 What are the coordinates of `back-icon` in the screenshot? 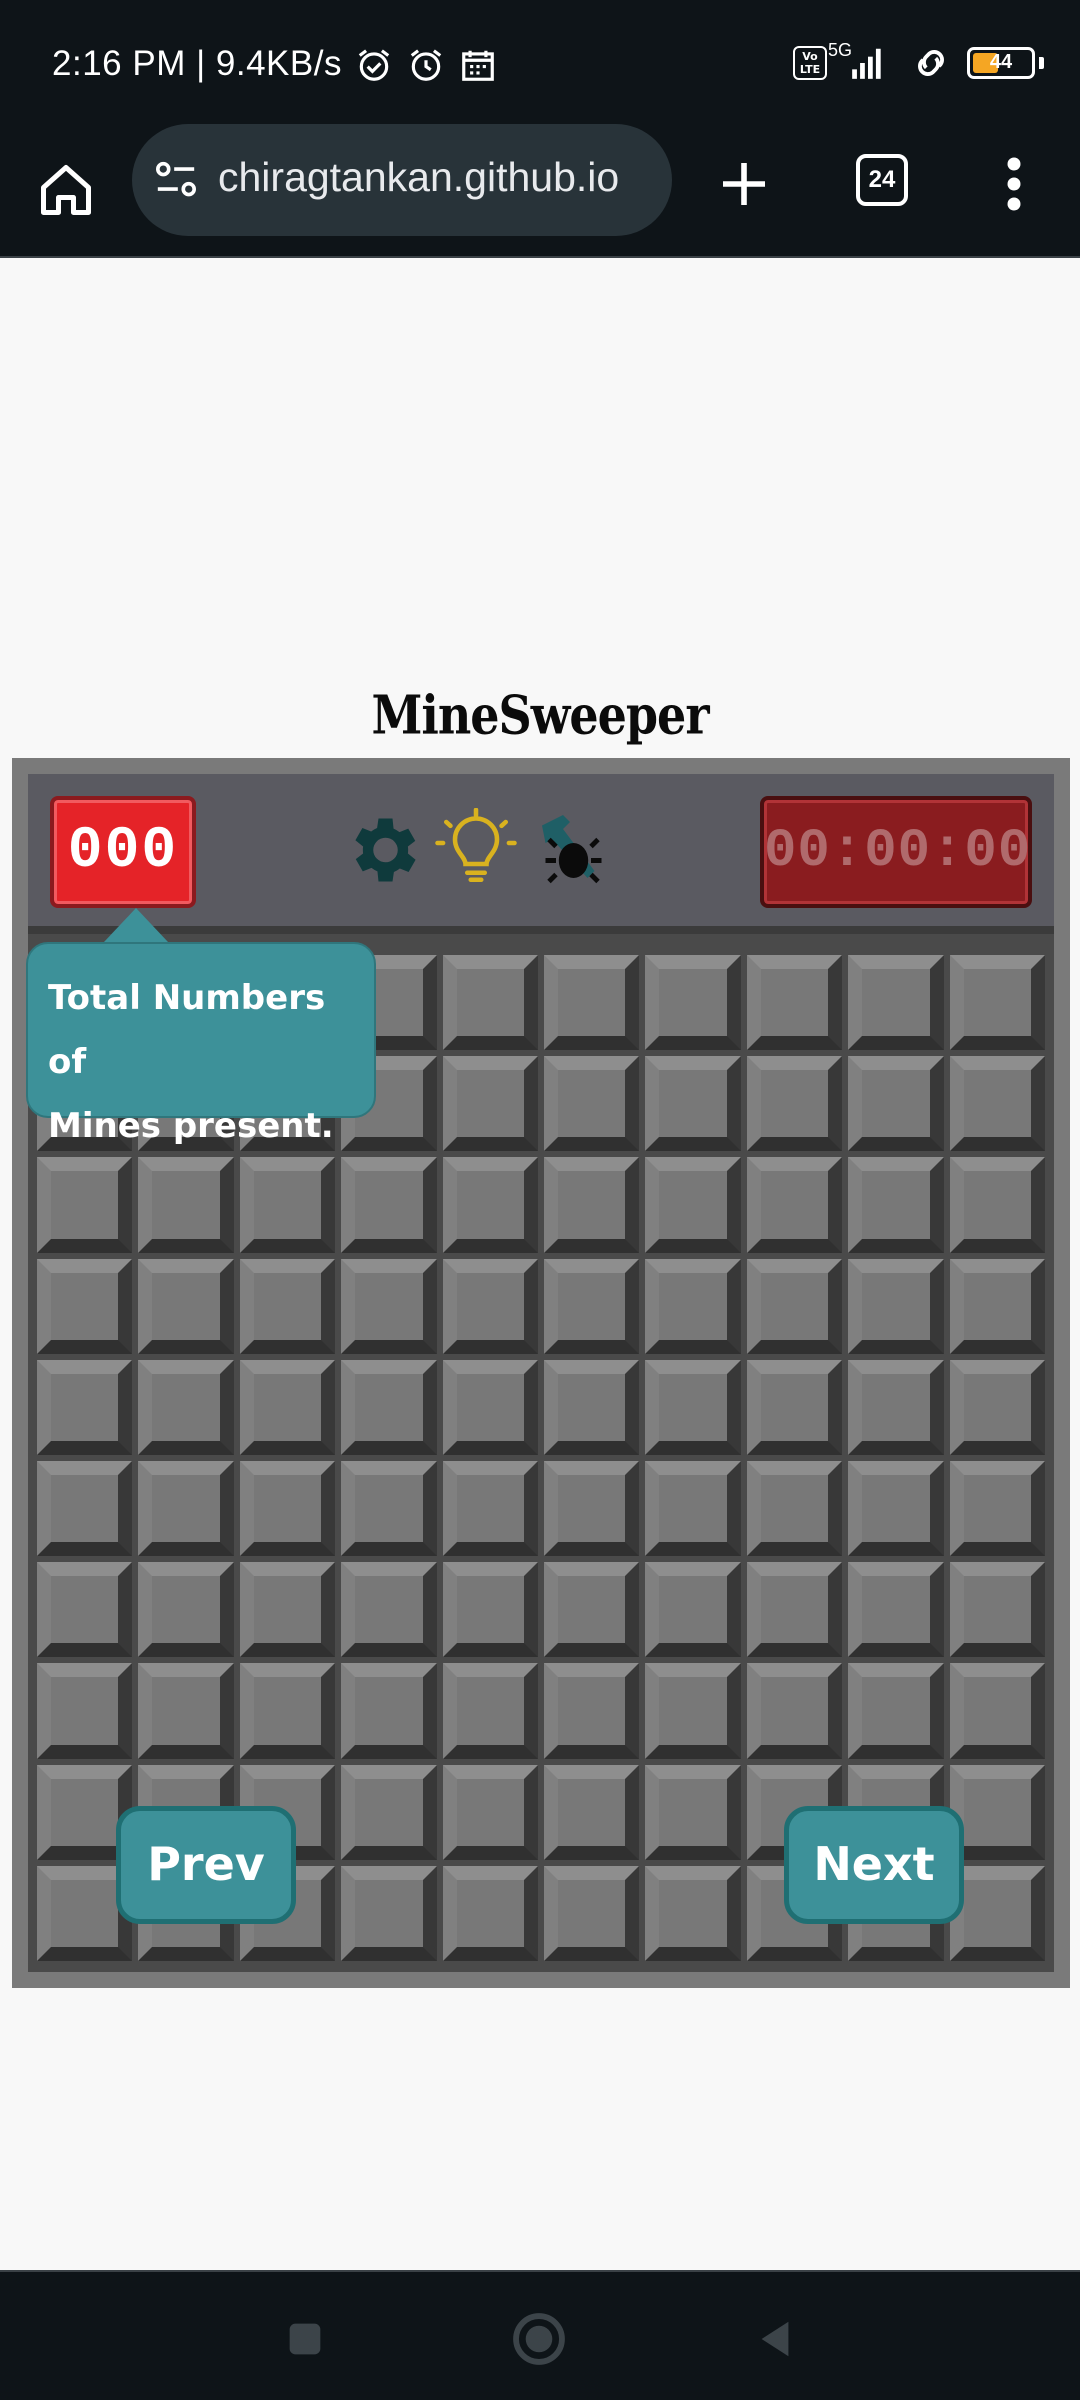 It's located at (775, 2339).